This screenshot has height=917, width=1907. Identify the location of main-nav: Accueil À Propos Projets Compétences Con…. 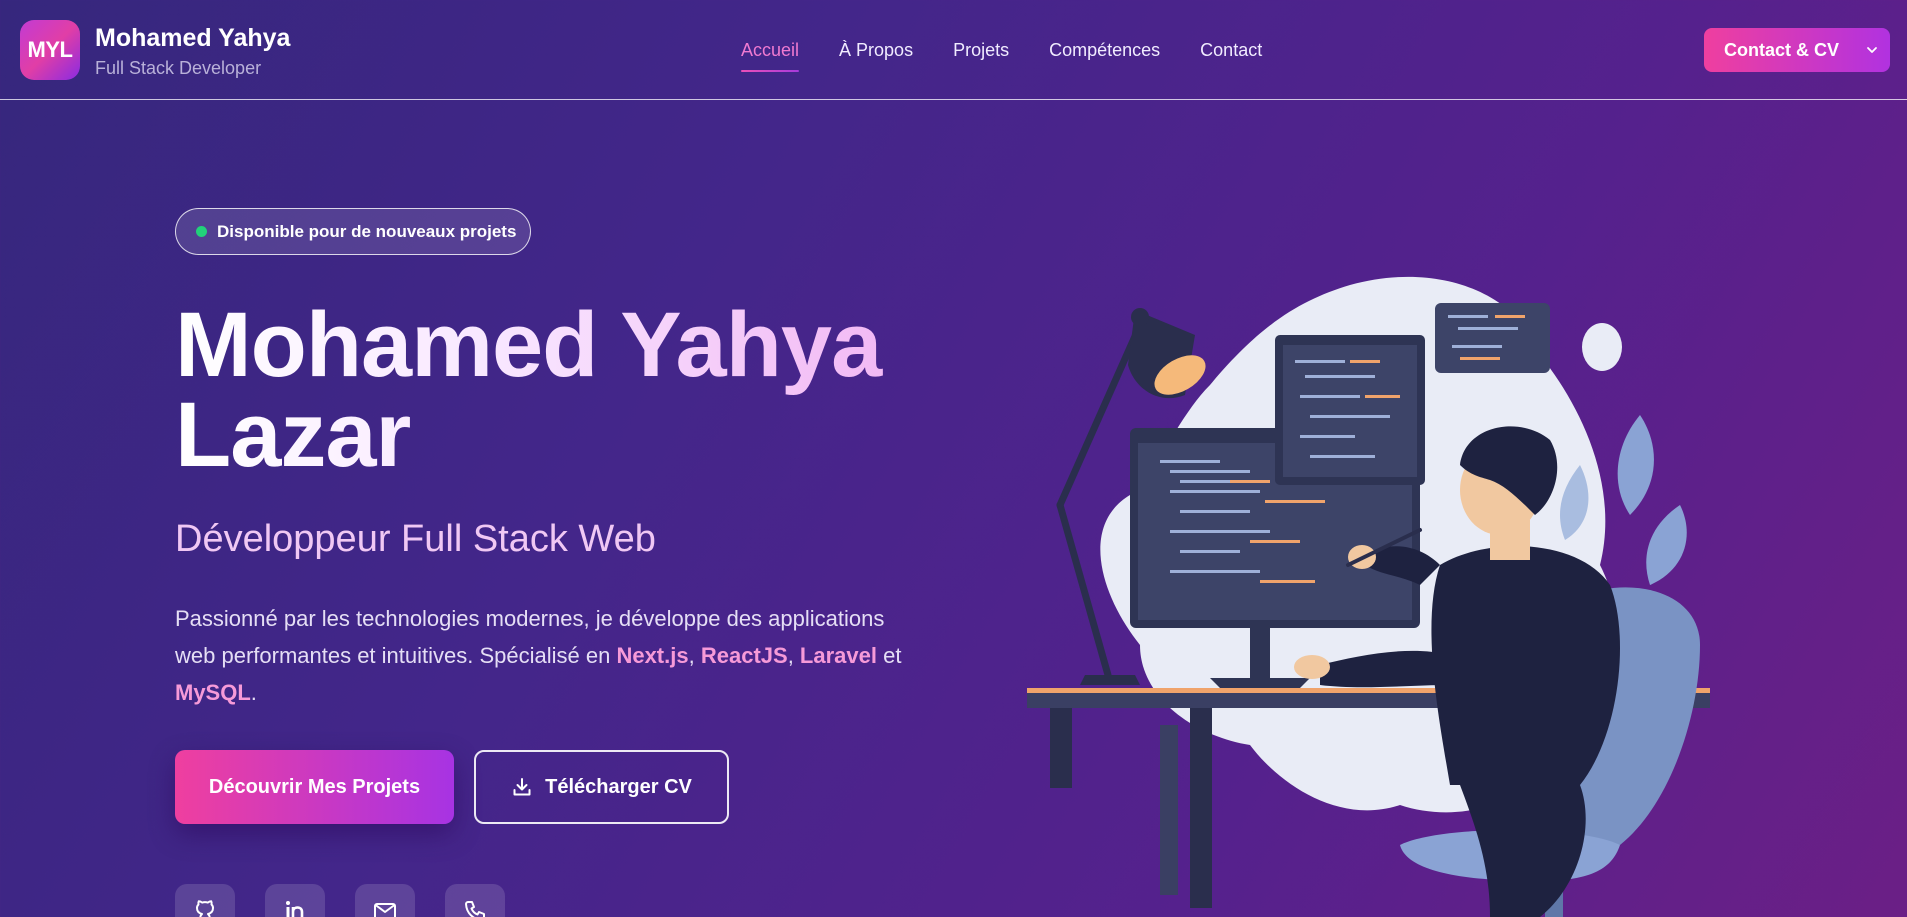
(1001, 56).